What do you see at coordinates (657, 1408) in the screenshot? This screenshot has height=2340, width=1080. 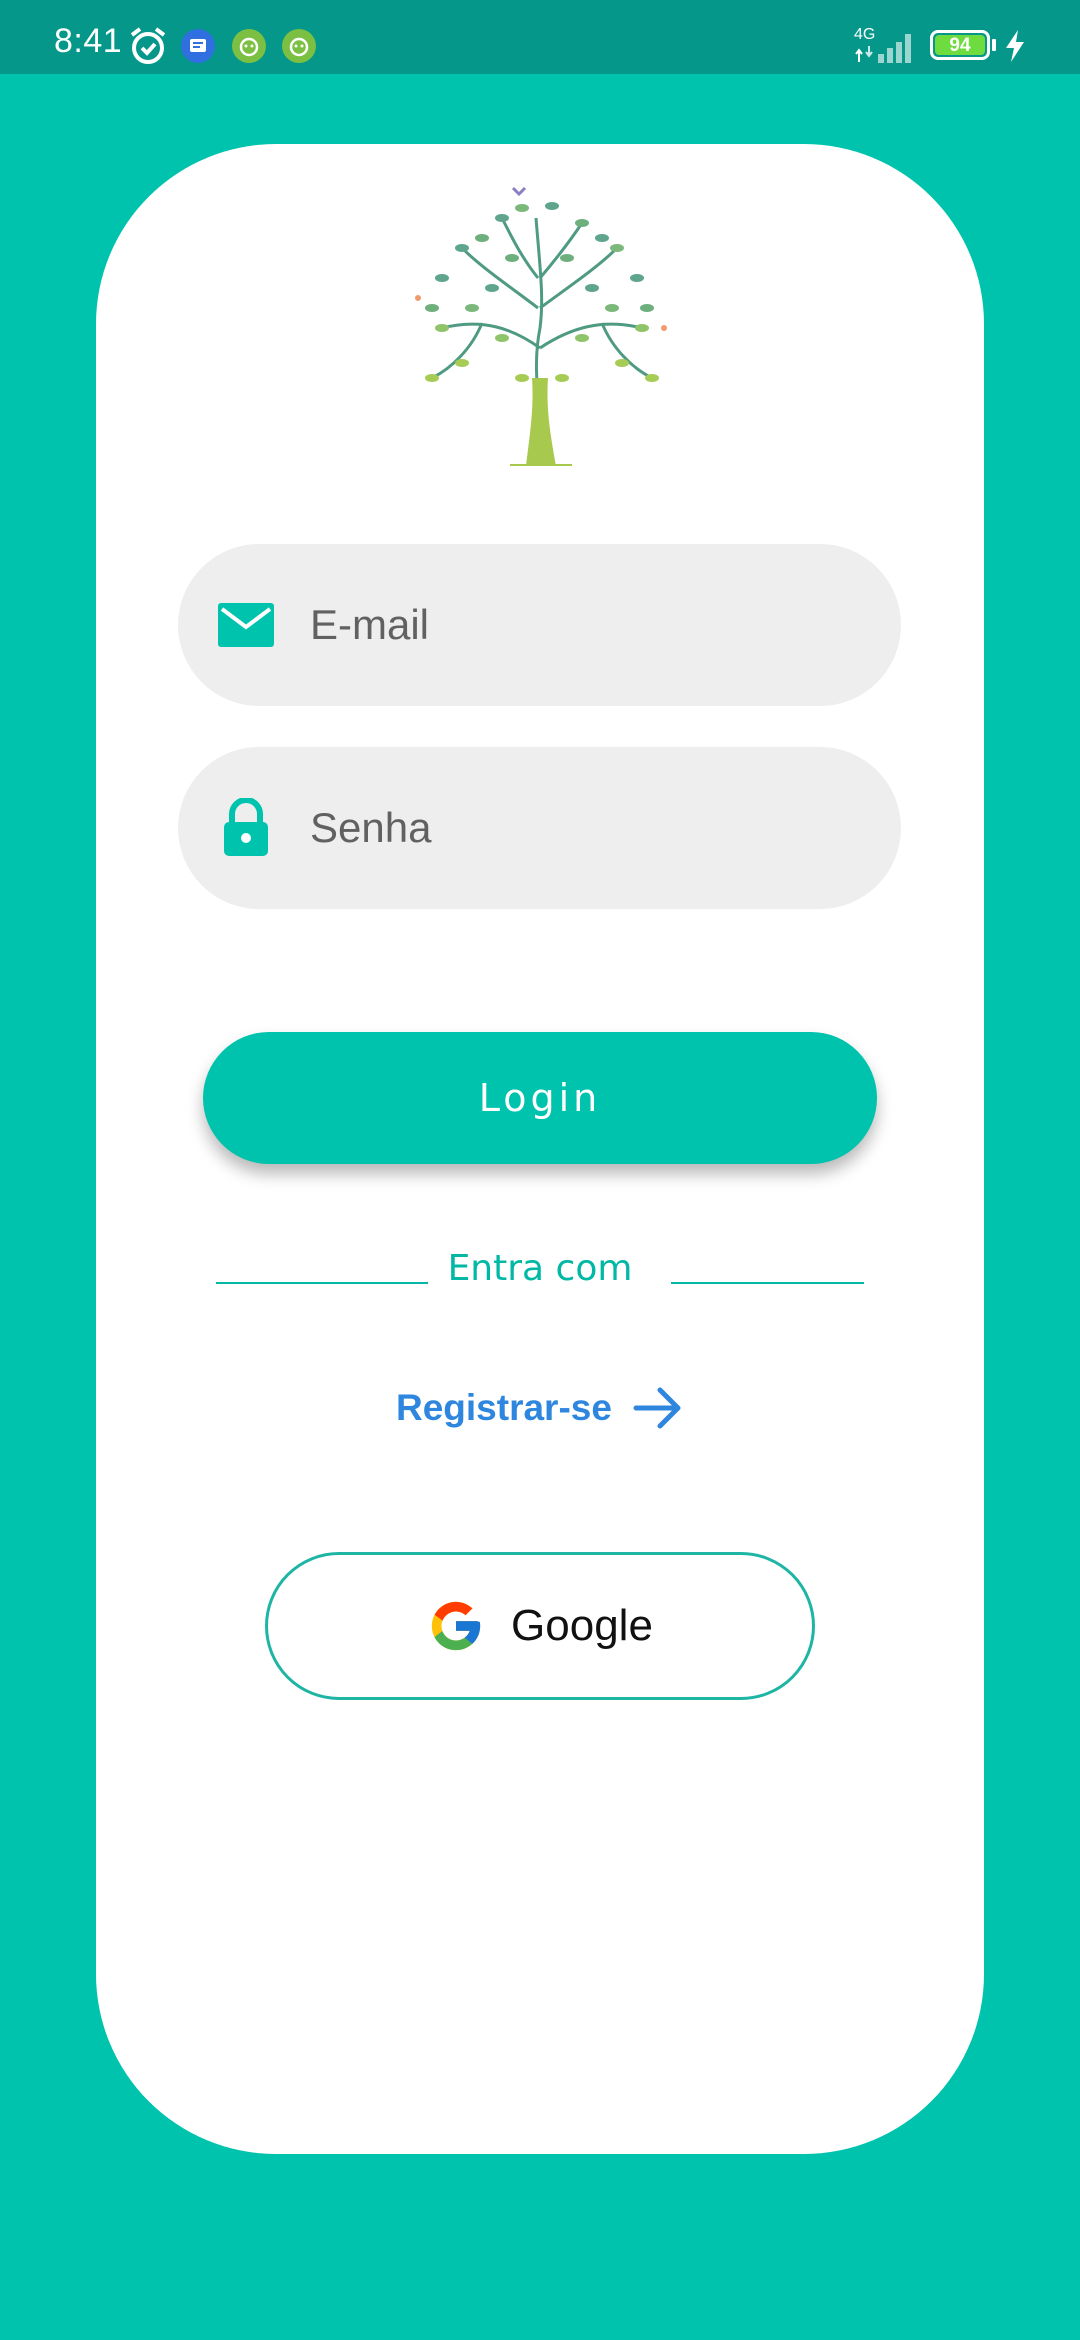 I see `arrow-right-icon` at bounding box center [657, 1408].